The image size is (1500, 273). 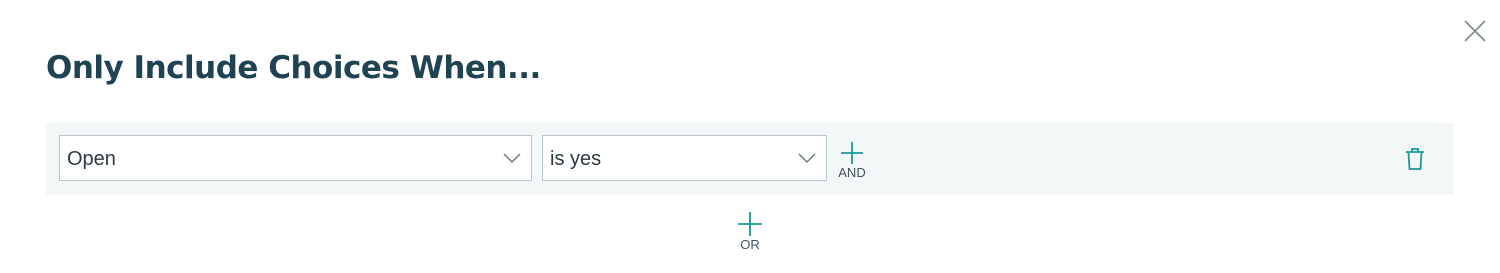 I want to click on and-label: AND, so click(x=852, y=172).